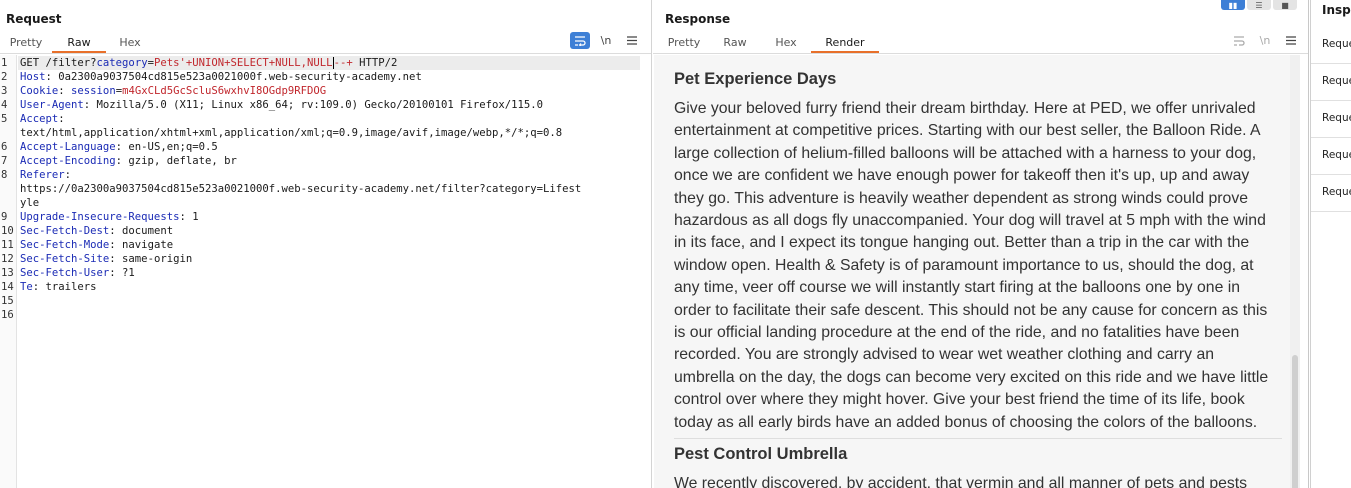 The width and height of the screenshot is (1351, 488). Describe the element at coordinates (93, 91) in the screenshot. I see `param-name: session` at that location.